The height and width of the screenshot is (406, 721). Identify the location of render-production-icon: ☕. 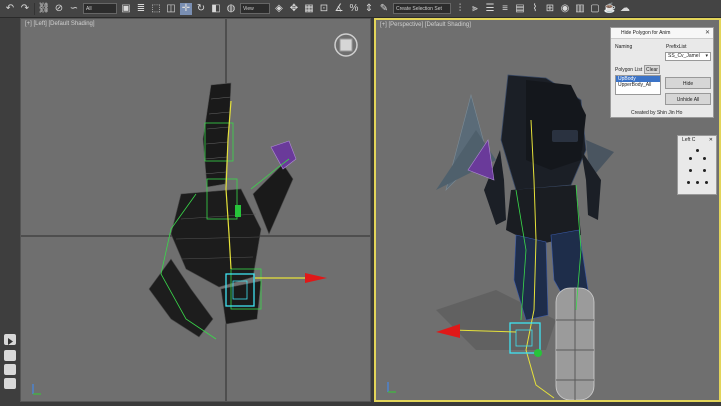
(610, 9).